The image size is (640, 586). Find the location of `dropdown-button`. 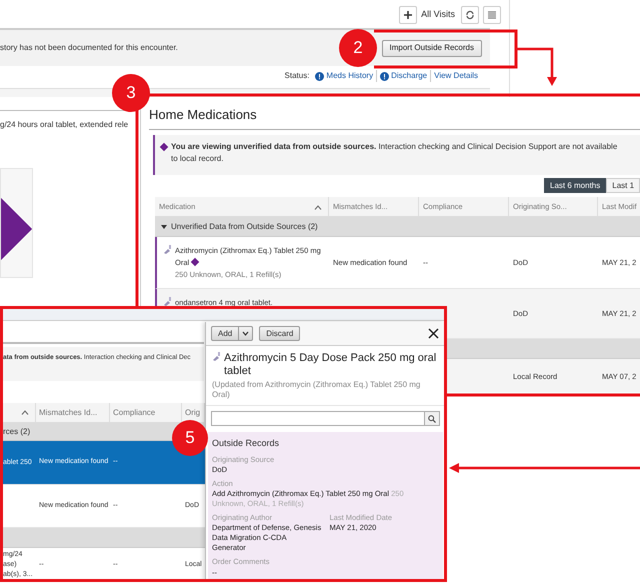

dropdown-button is located at coordinates (246, 333).